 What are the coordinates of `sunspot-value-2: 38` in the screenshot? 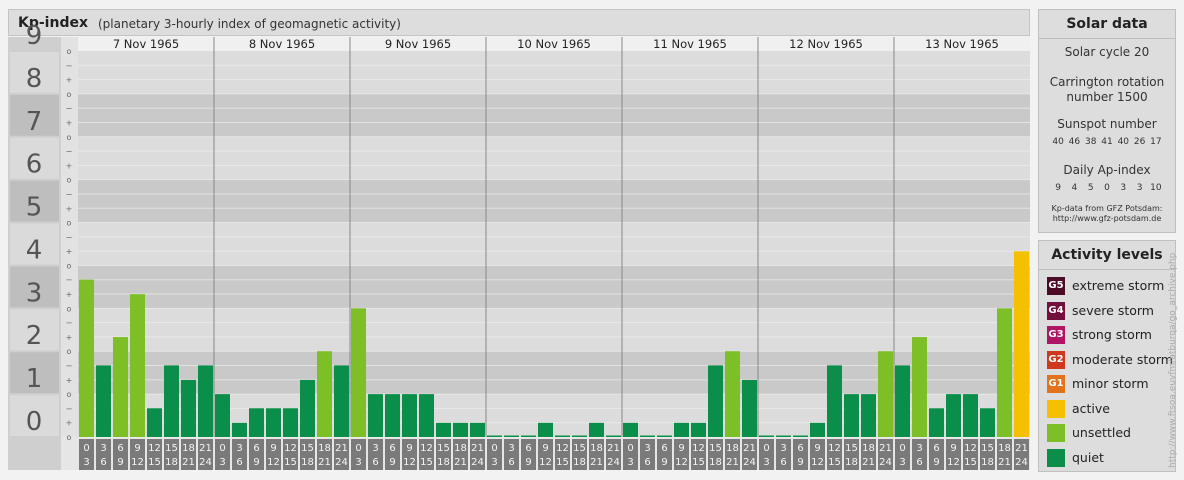 It's located at (1090, 142).